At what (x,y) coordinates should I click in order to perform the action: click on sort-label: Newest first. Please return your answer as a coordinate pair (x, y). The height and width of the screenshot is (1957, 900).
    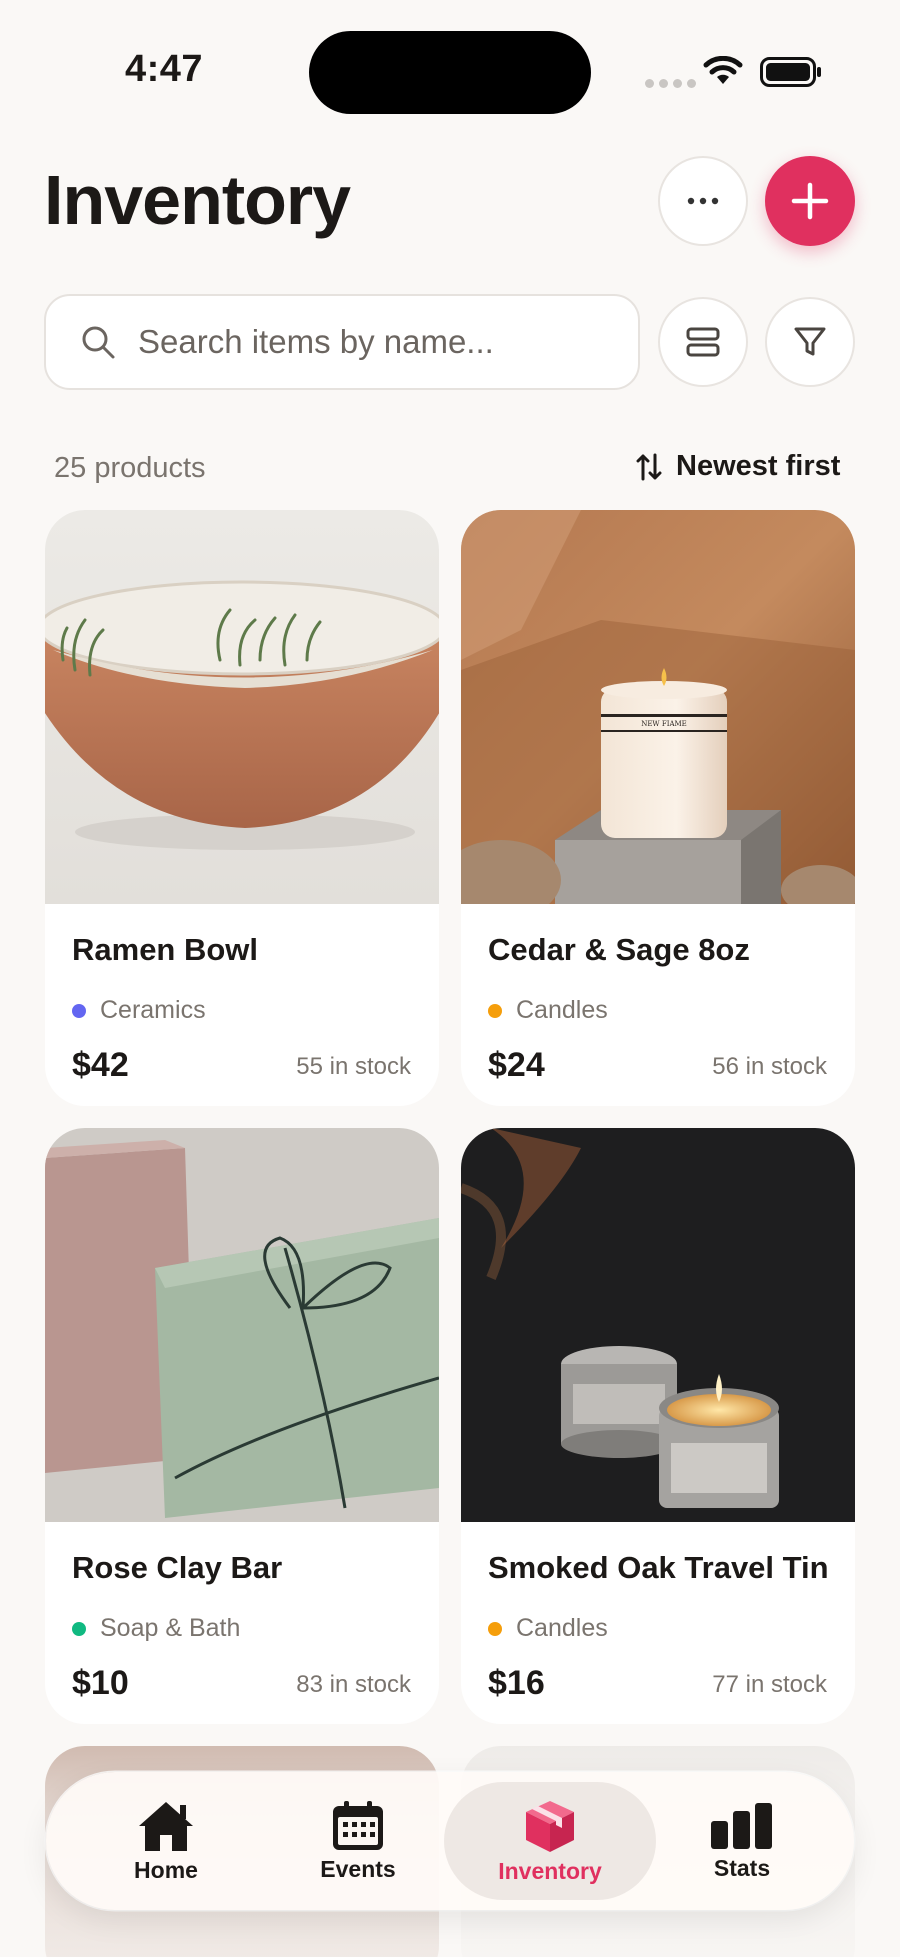
    Looking at the image, I should click on (758, 466).